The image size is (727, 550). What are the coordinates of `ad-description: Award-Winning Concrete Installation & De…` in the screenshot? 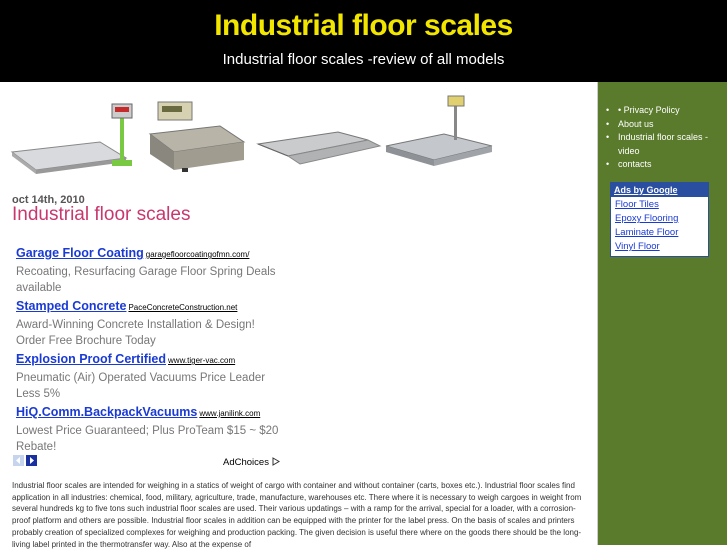 It's located at (135, 333).